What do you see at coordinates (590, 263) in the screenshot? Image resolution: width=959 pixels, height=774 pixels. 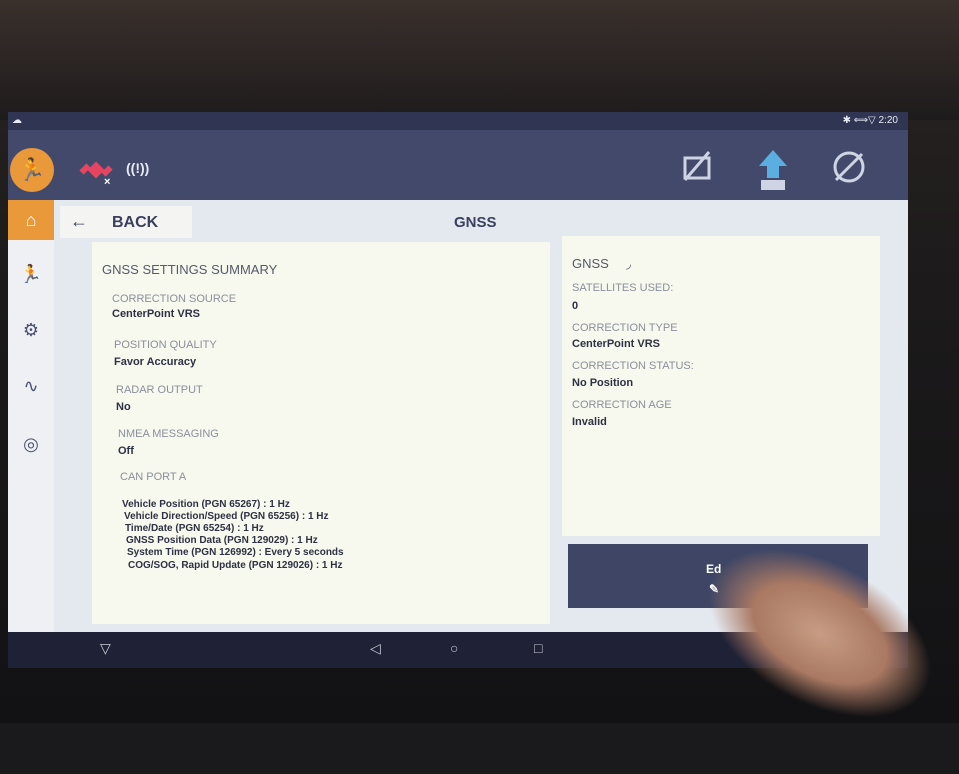 I see `status-title: GNSS` at bounding box center [590, 263].